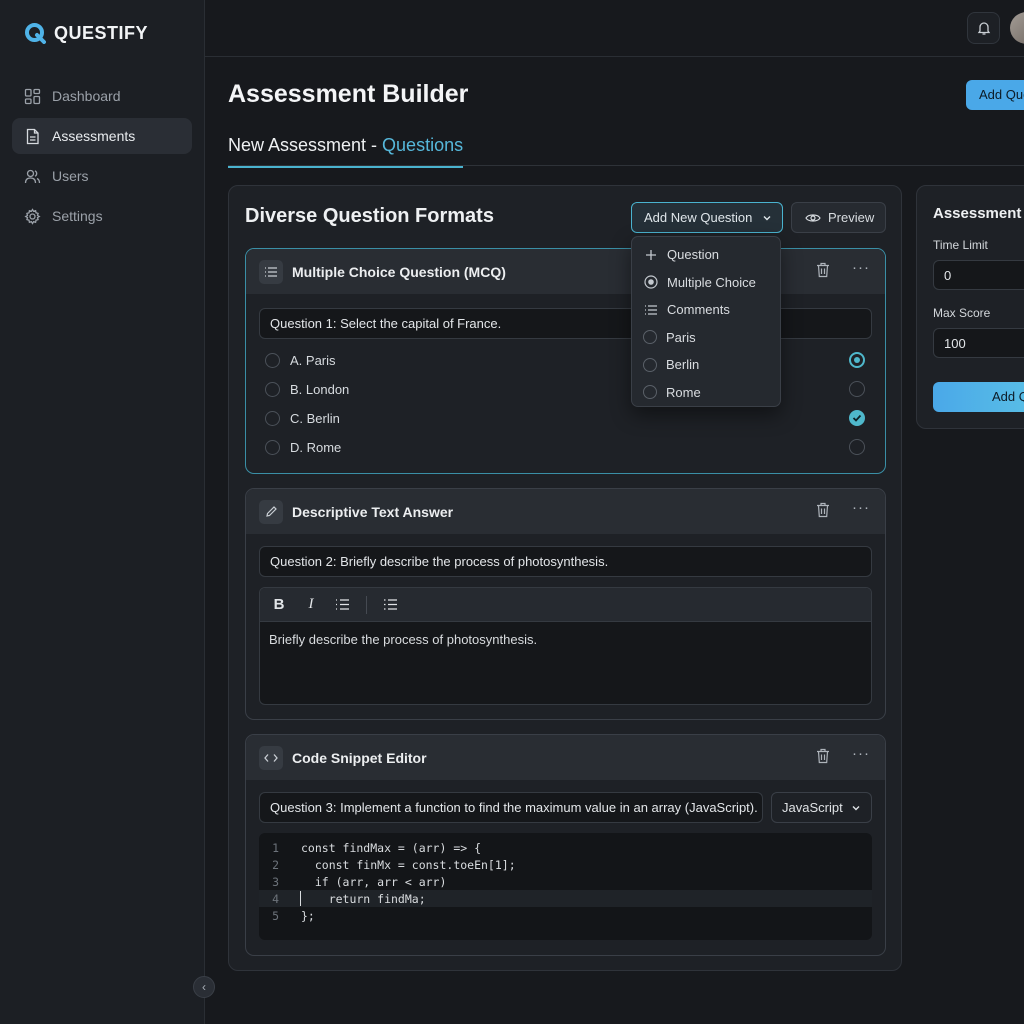 This screenshot has width=1024, height=1024. I want to click on dropdown-item-berlin: Berlin, so click(706, 365).